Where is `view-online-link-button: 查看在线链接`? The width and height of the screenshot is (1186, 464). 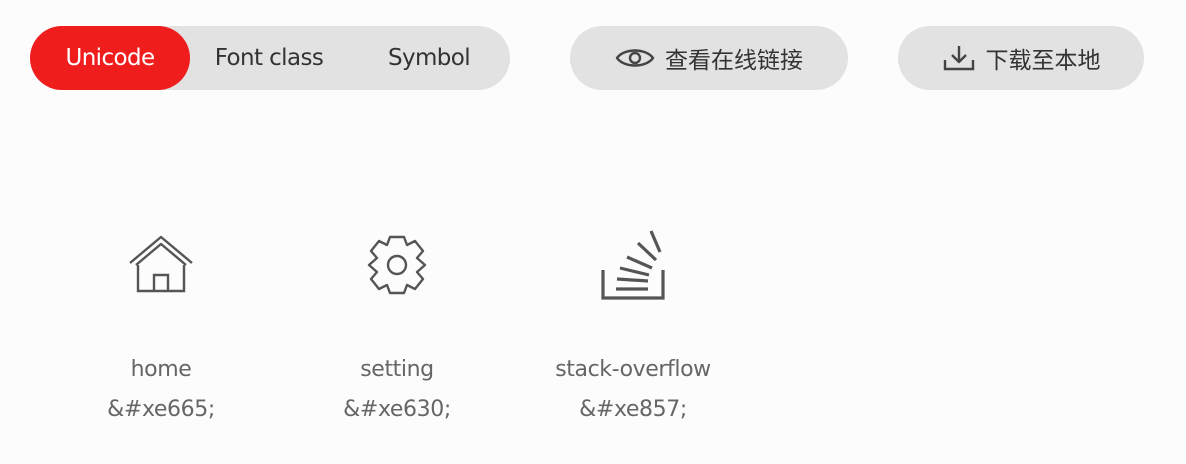
view-online-link-button: 查看在线链接 is located at coordinates (709, 58).